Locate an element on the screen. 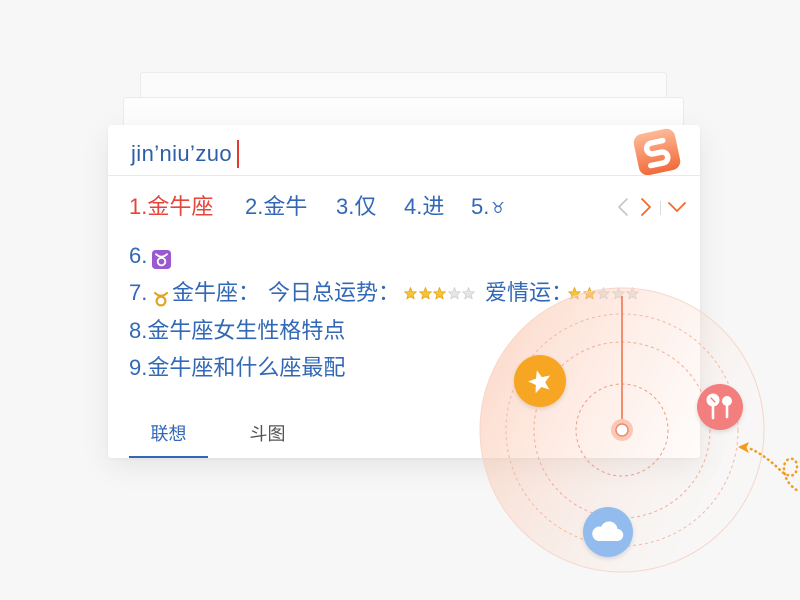 This screenshot has height=600, width=800. pager-separator is located at coordinates (660, 208).